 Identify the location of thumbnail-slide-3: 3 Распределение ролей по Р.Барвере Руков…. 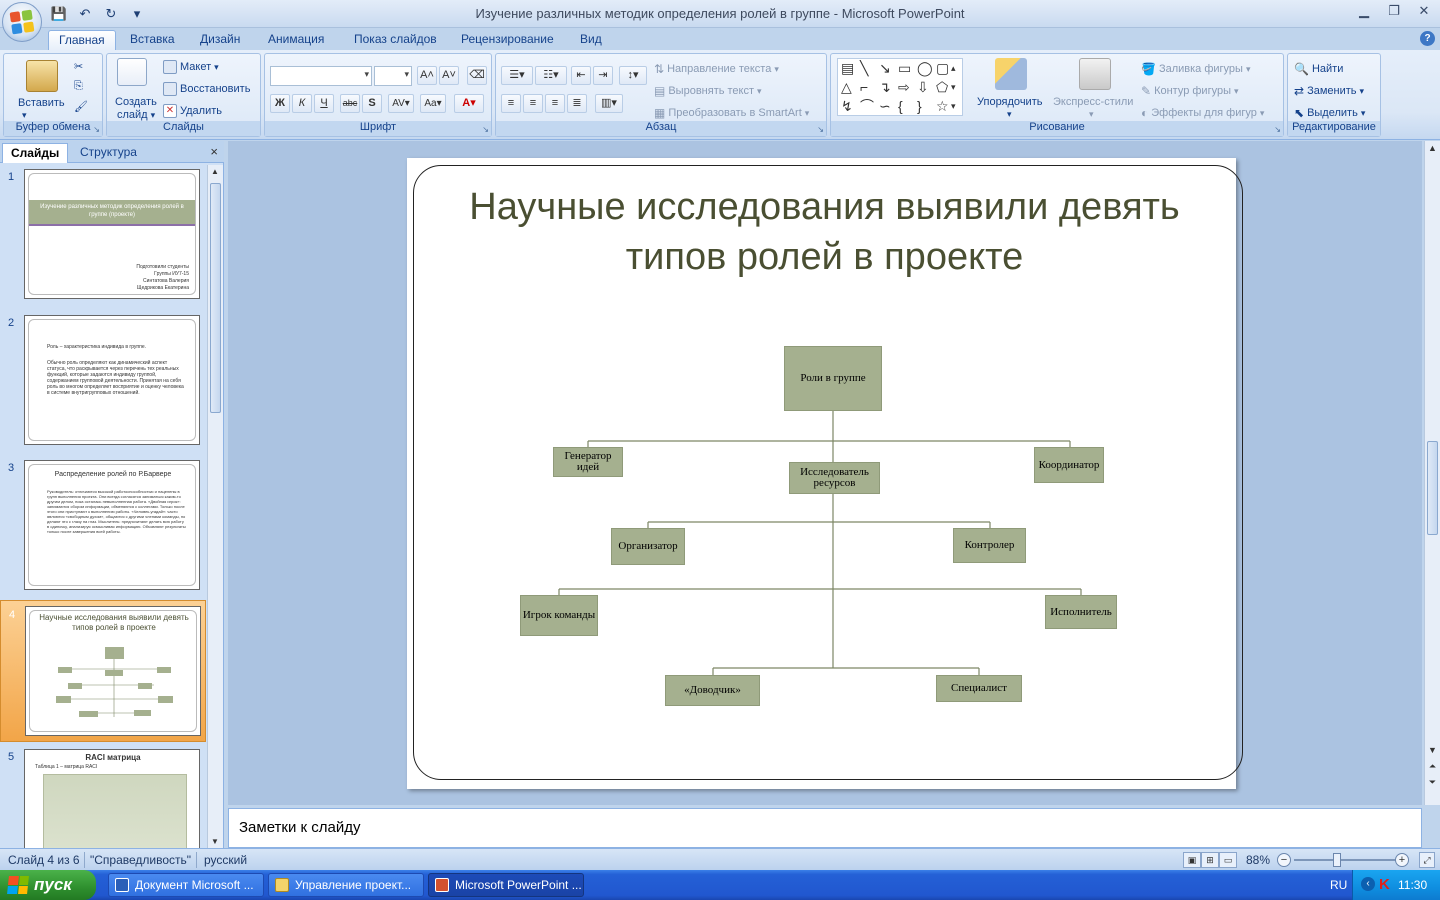
(103, 526).